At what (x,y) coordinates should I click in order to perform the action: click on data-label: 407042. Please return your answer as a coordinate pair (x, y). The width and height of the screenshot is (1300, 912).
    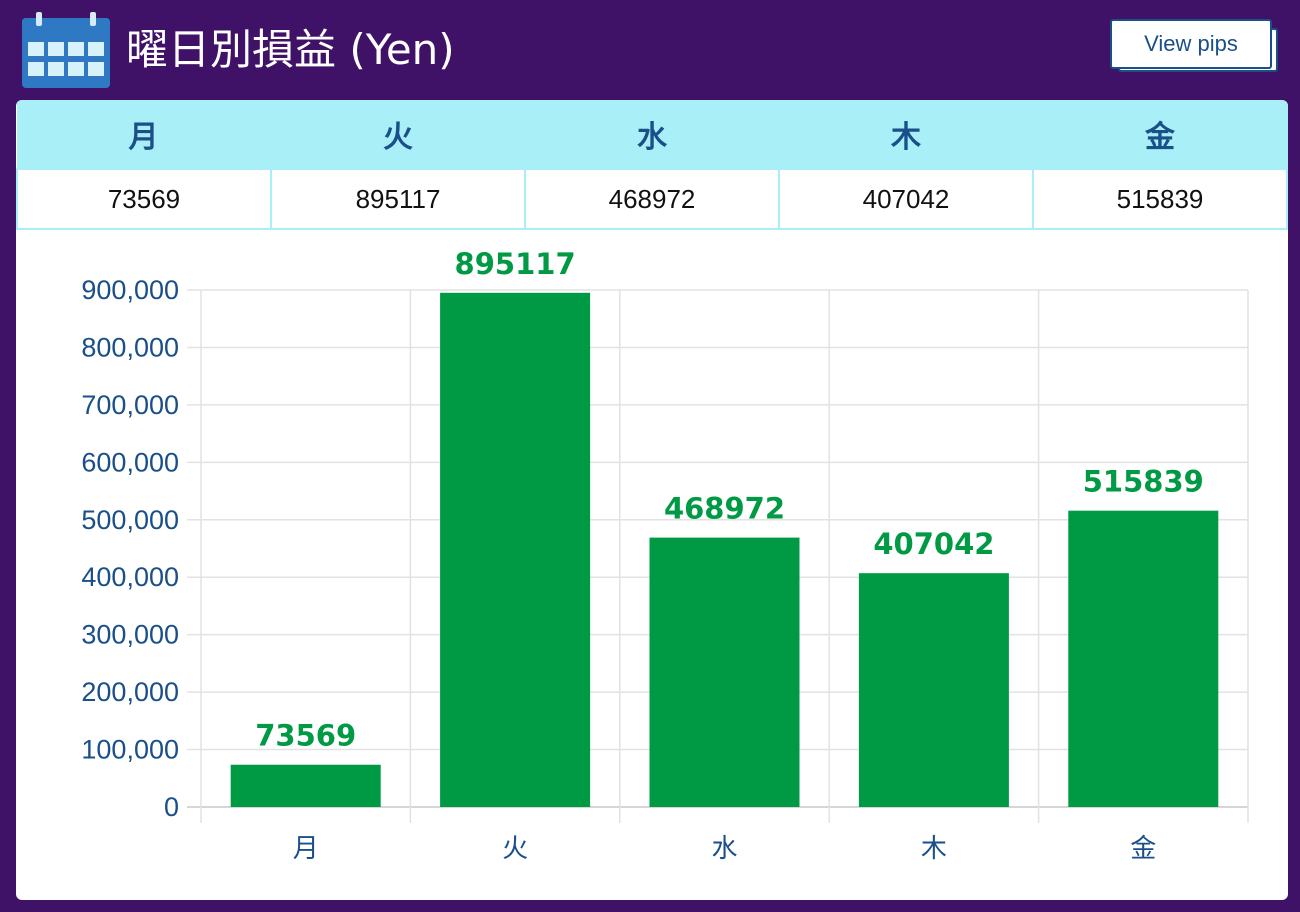
    Looking at the image, I should click on (933, 544).